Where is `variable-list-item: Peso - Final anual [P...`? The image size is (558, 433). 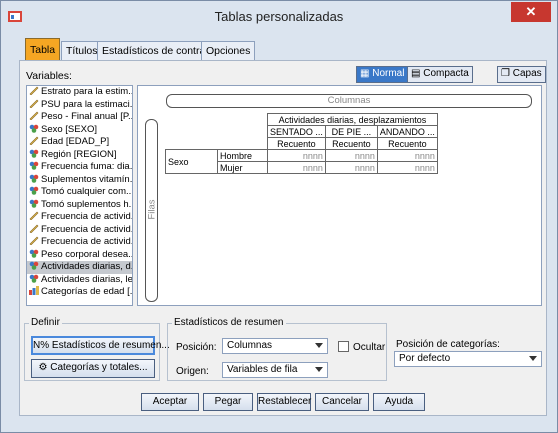
variable-list-item: Peso - Final anual [P... is located at coordinates (79, 117).